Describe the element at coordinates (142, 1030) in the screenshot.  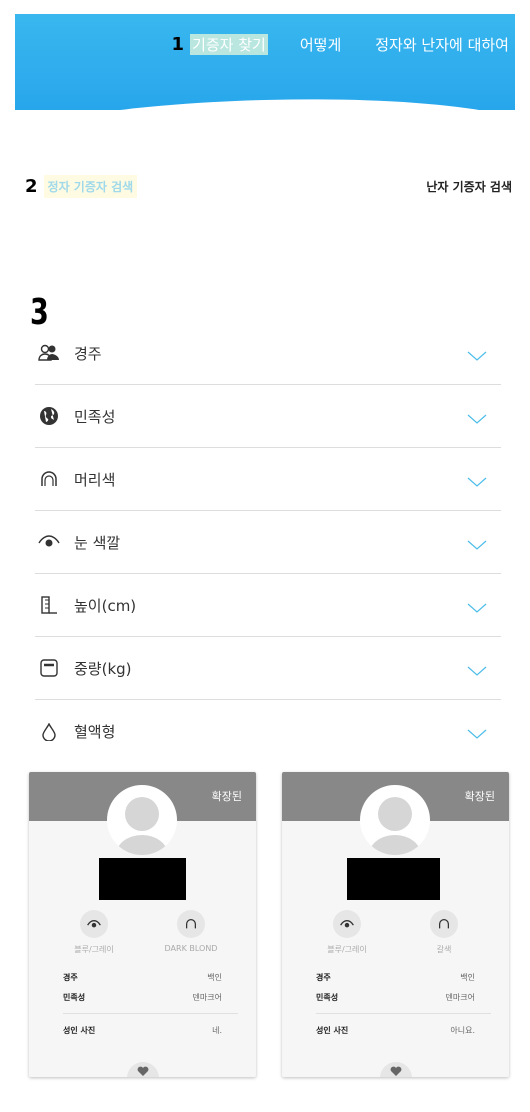
I see `info-row: 성인 사진 네.` at that location.